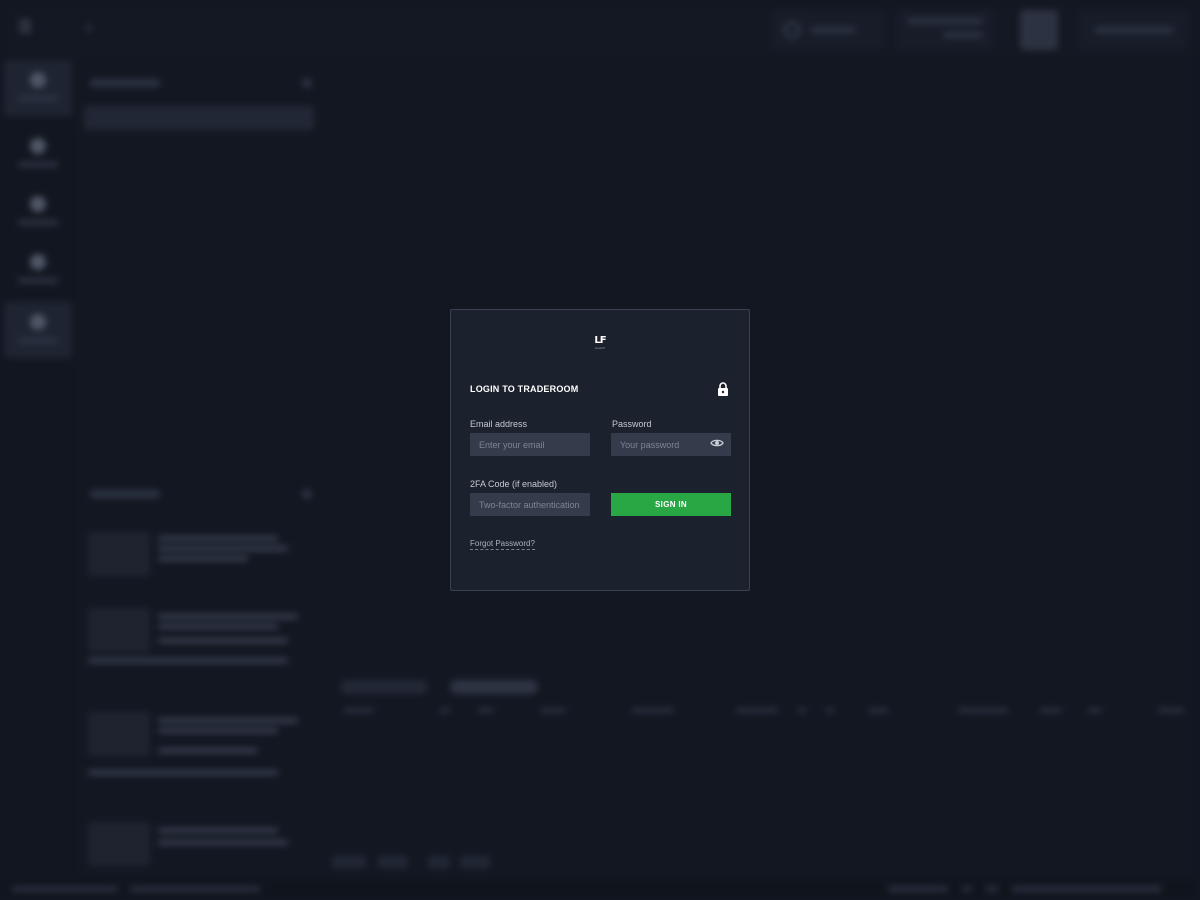 This screenshot has width=1200, height=900. What do you see at coordinates (600, 348) in the screenshot?
I see `brand-logo-wordmark: LimeFX` at bounding box center [600, 348].